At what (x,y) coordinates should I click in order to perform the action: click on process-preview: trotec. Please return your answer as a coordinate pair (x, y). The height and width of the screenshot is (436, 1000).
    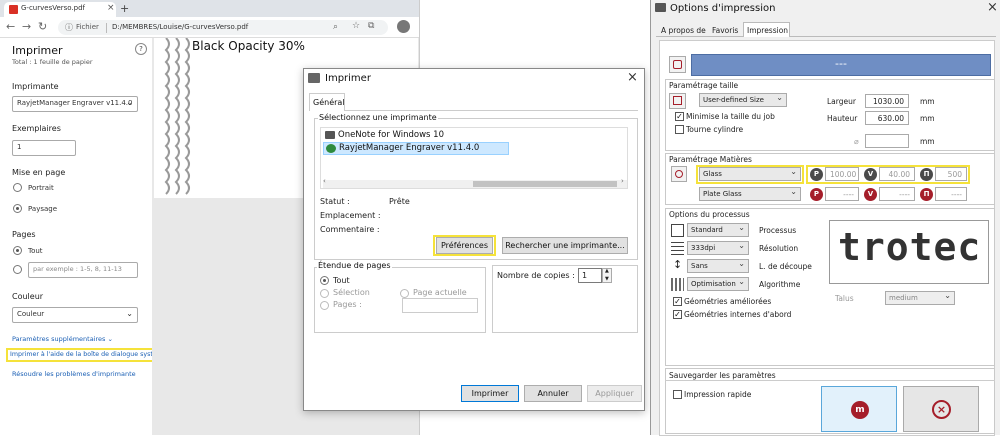
    Looking at the image, I should click on (909, 252).